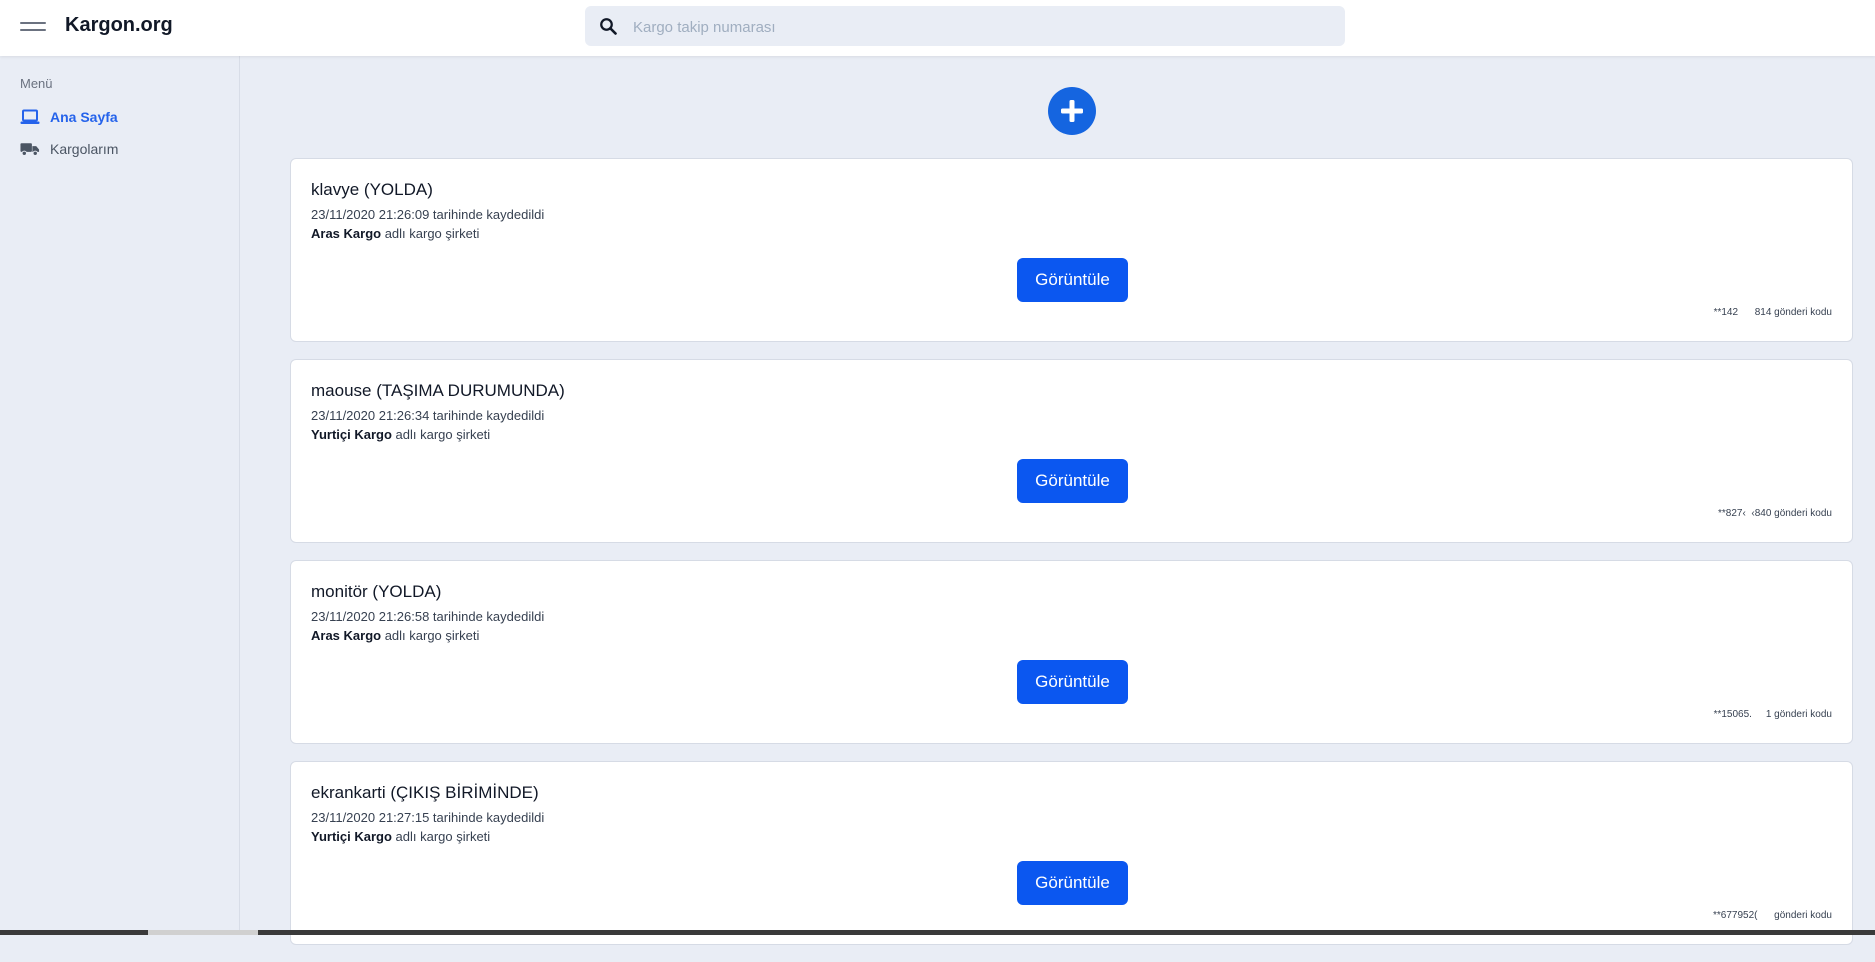  I want to click on sidebar: Menü Ana Sayfa Kargolarım, so click(120, 495).